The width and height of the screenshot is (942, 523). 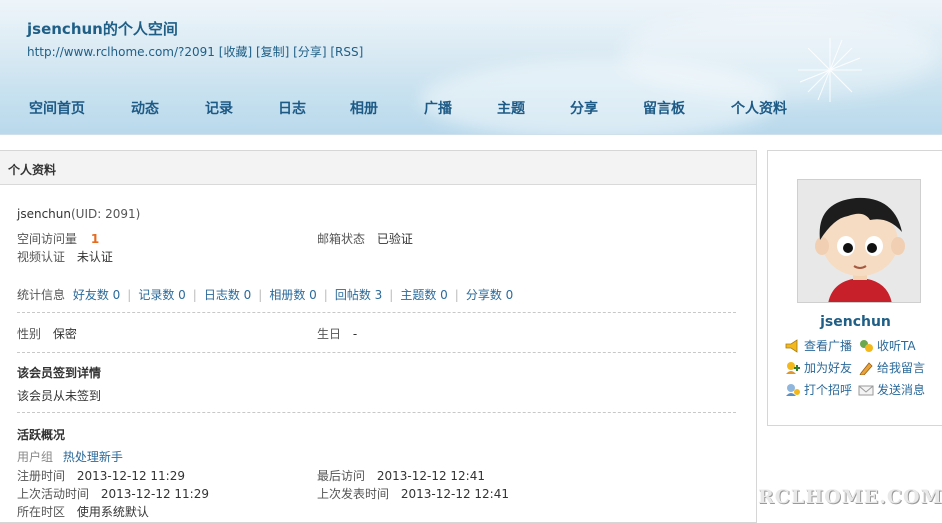 I want to click on stat-albums-link: 相册数 0, so click(x=292, y=295).